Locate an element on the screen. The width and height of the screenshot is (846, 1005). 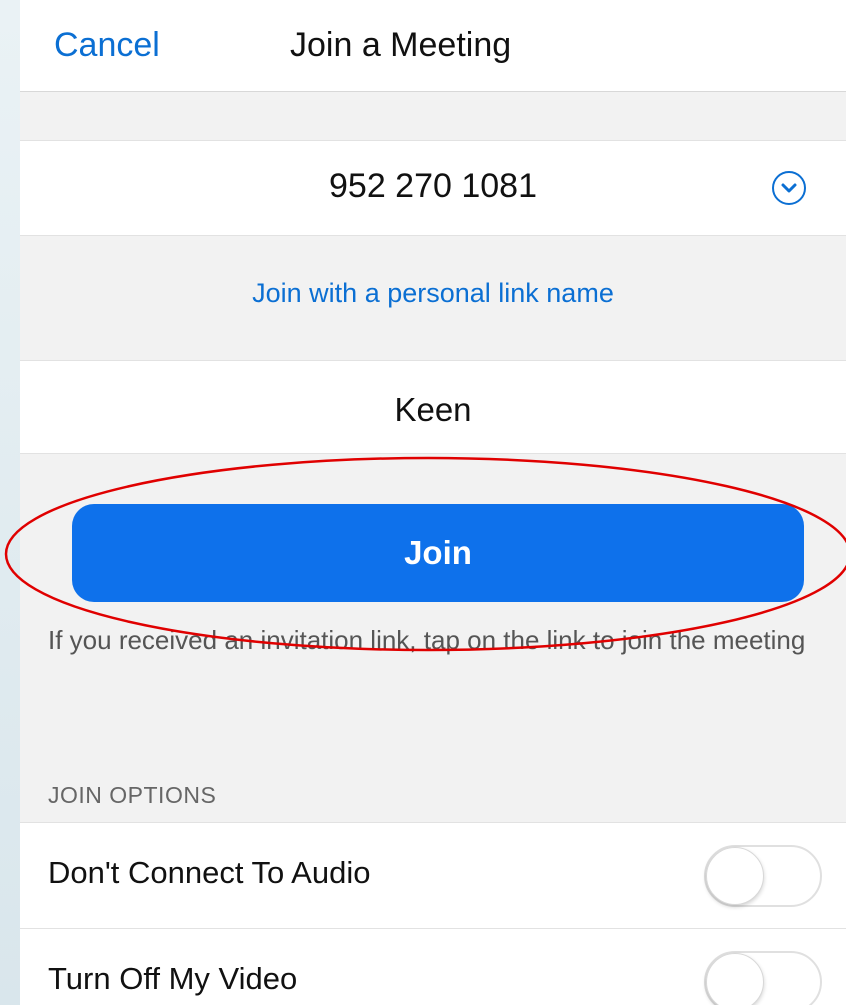
chevron-down-circle-icon is located at coordinates (789, 188).